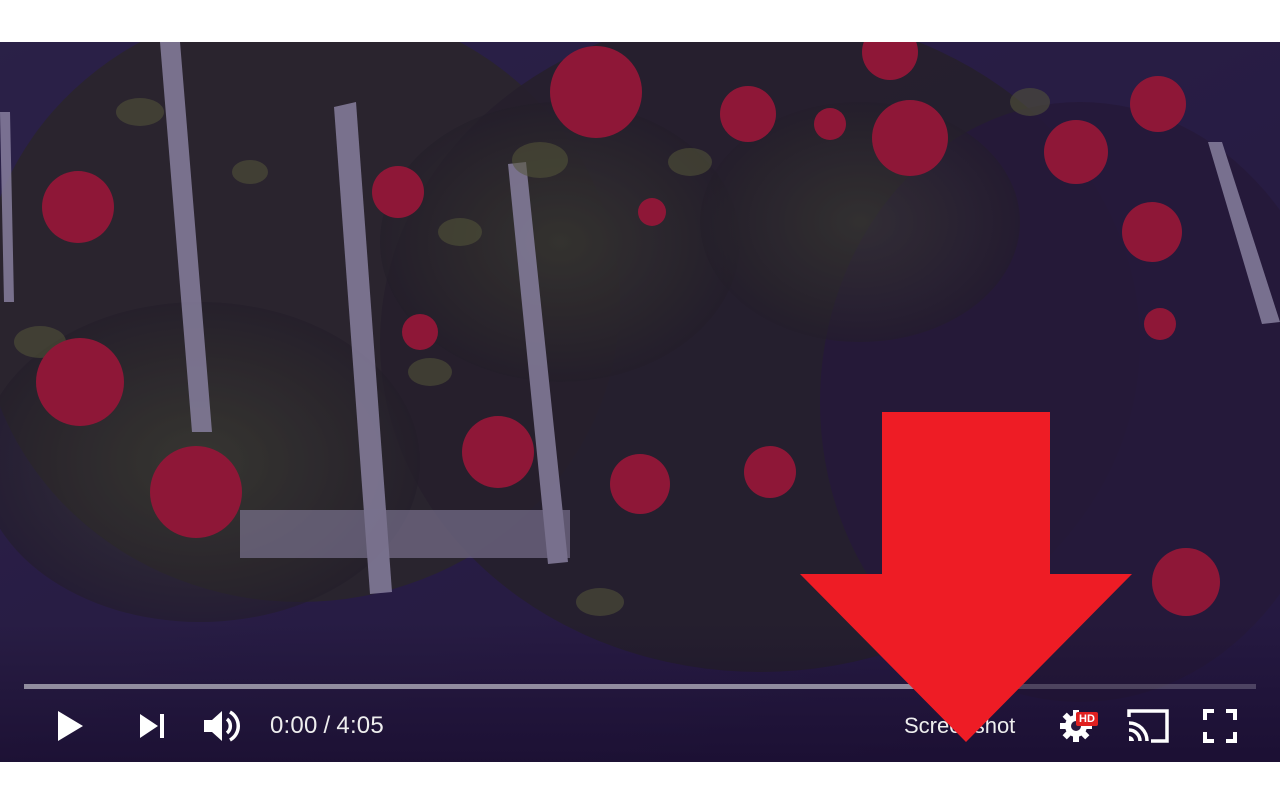 The height and width of the screenshot is (800, 1280). I want to click on cast-button, so click(1148, 726).